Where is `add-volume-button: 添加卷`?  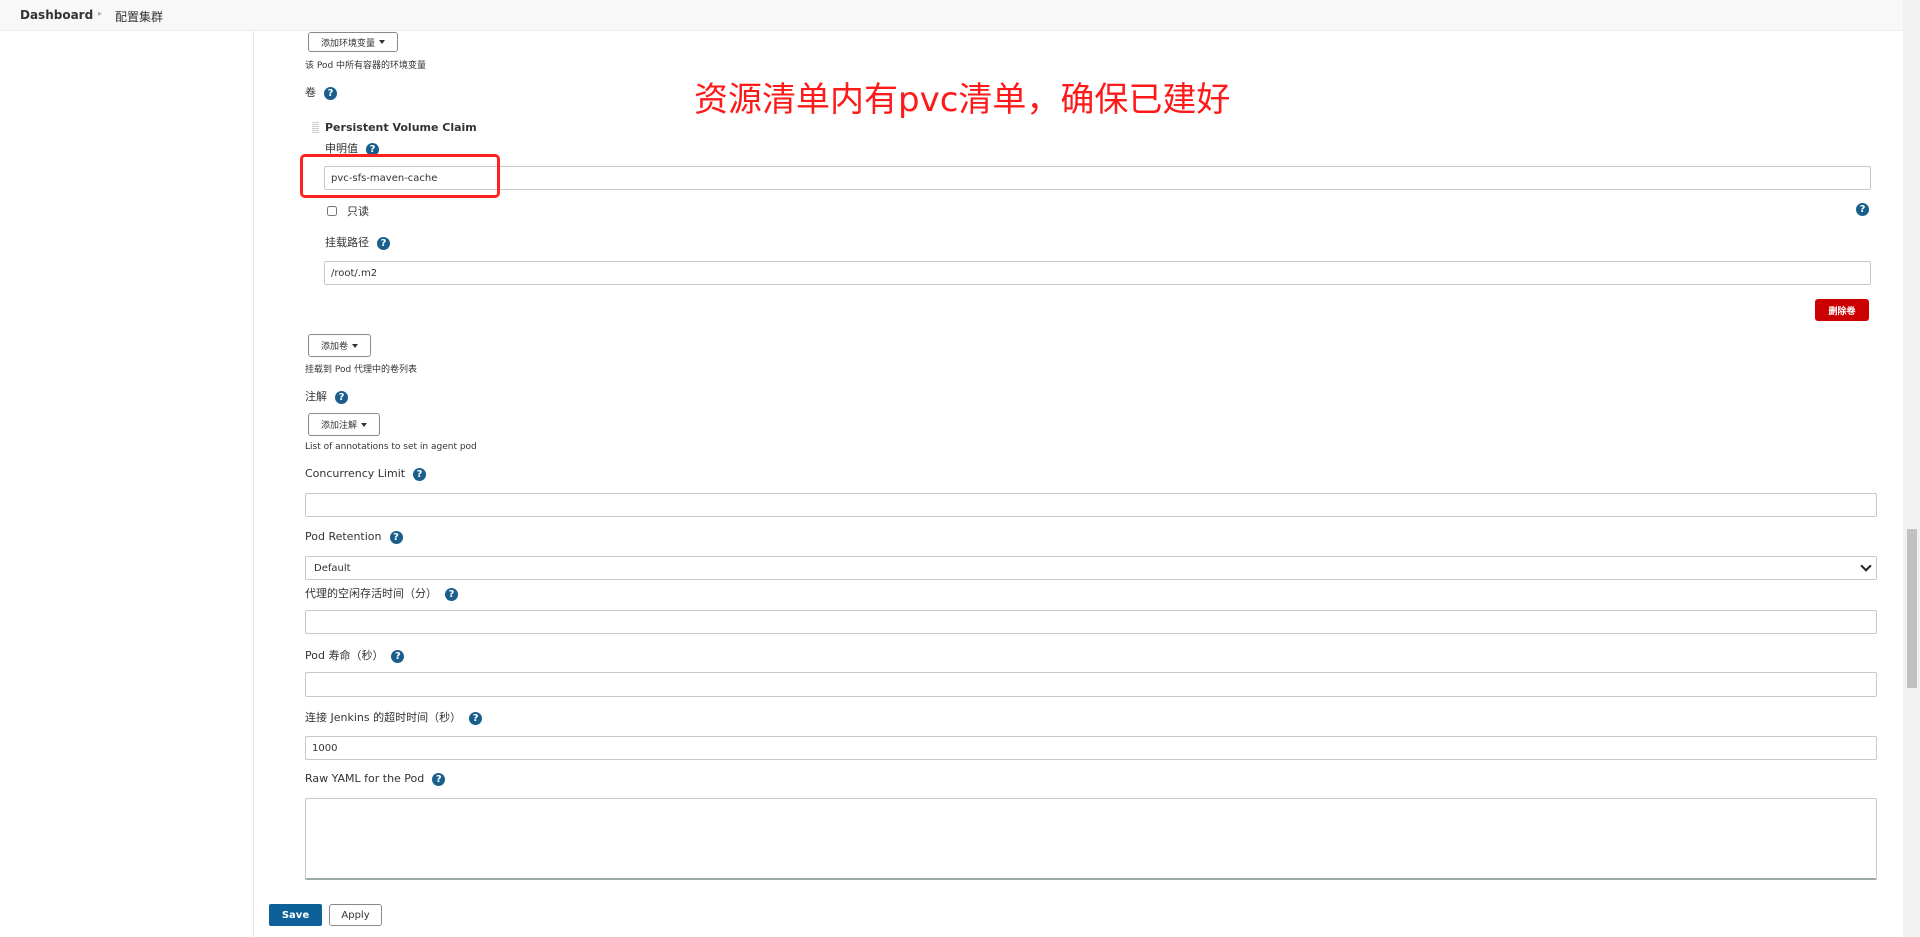 add-volume-button: 添加卷 is located at coordinates (339, 345).